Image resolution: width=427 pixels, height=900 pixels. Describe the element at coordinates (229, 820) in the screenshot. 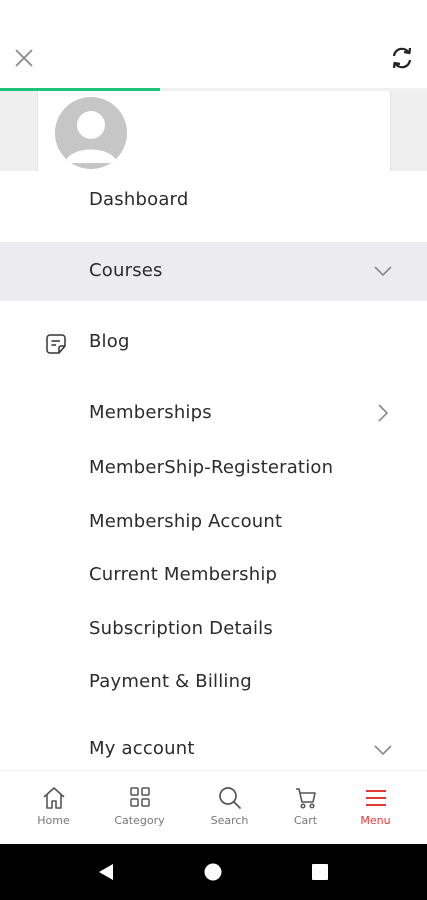

I see `nav-search-label: Search` at that location.